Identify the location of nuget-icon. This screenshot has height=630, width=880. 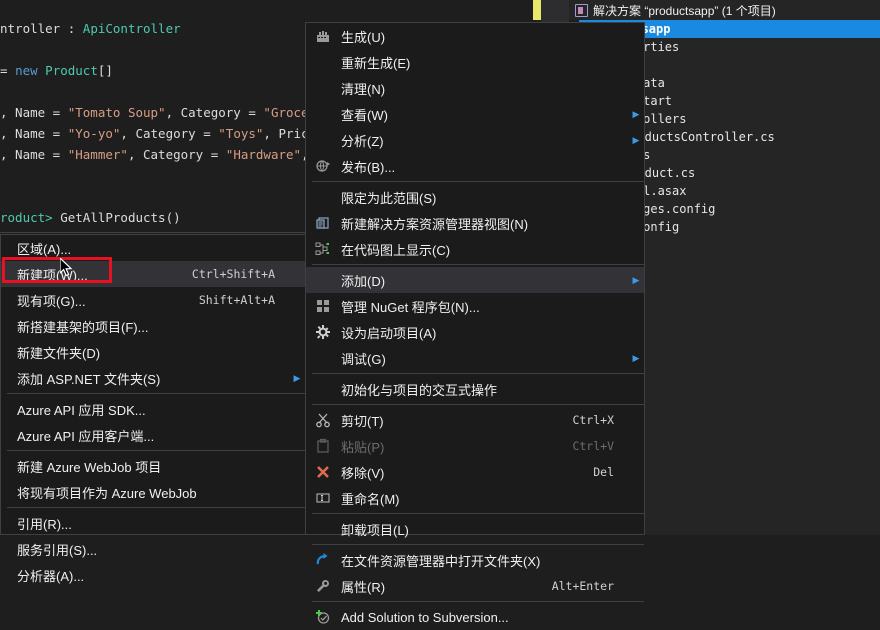
(323, 306).